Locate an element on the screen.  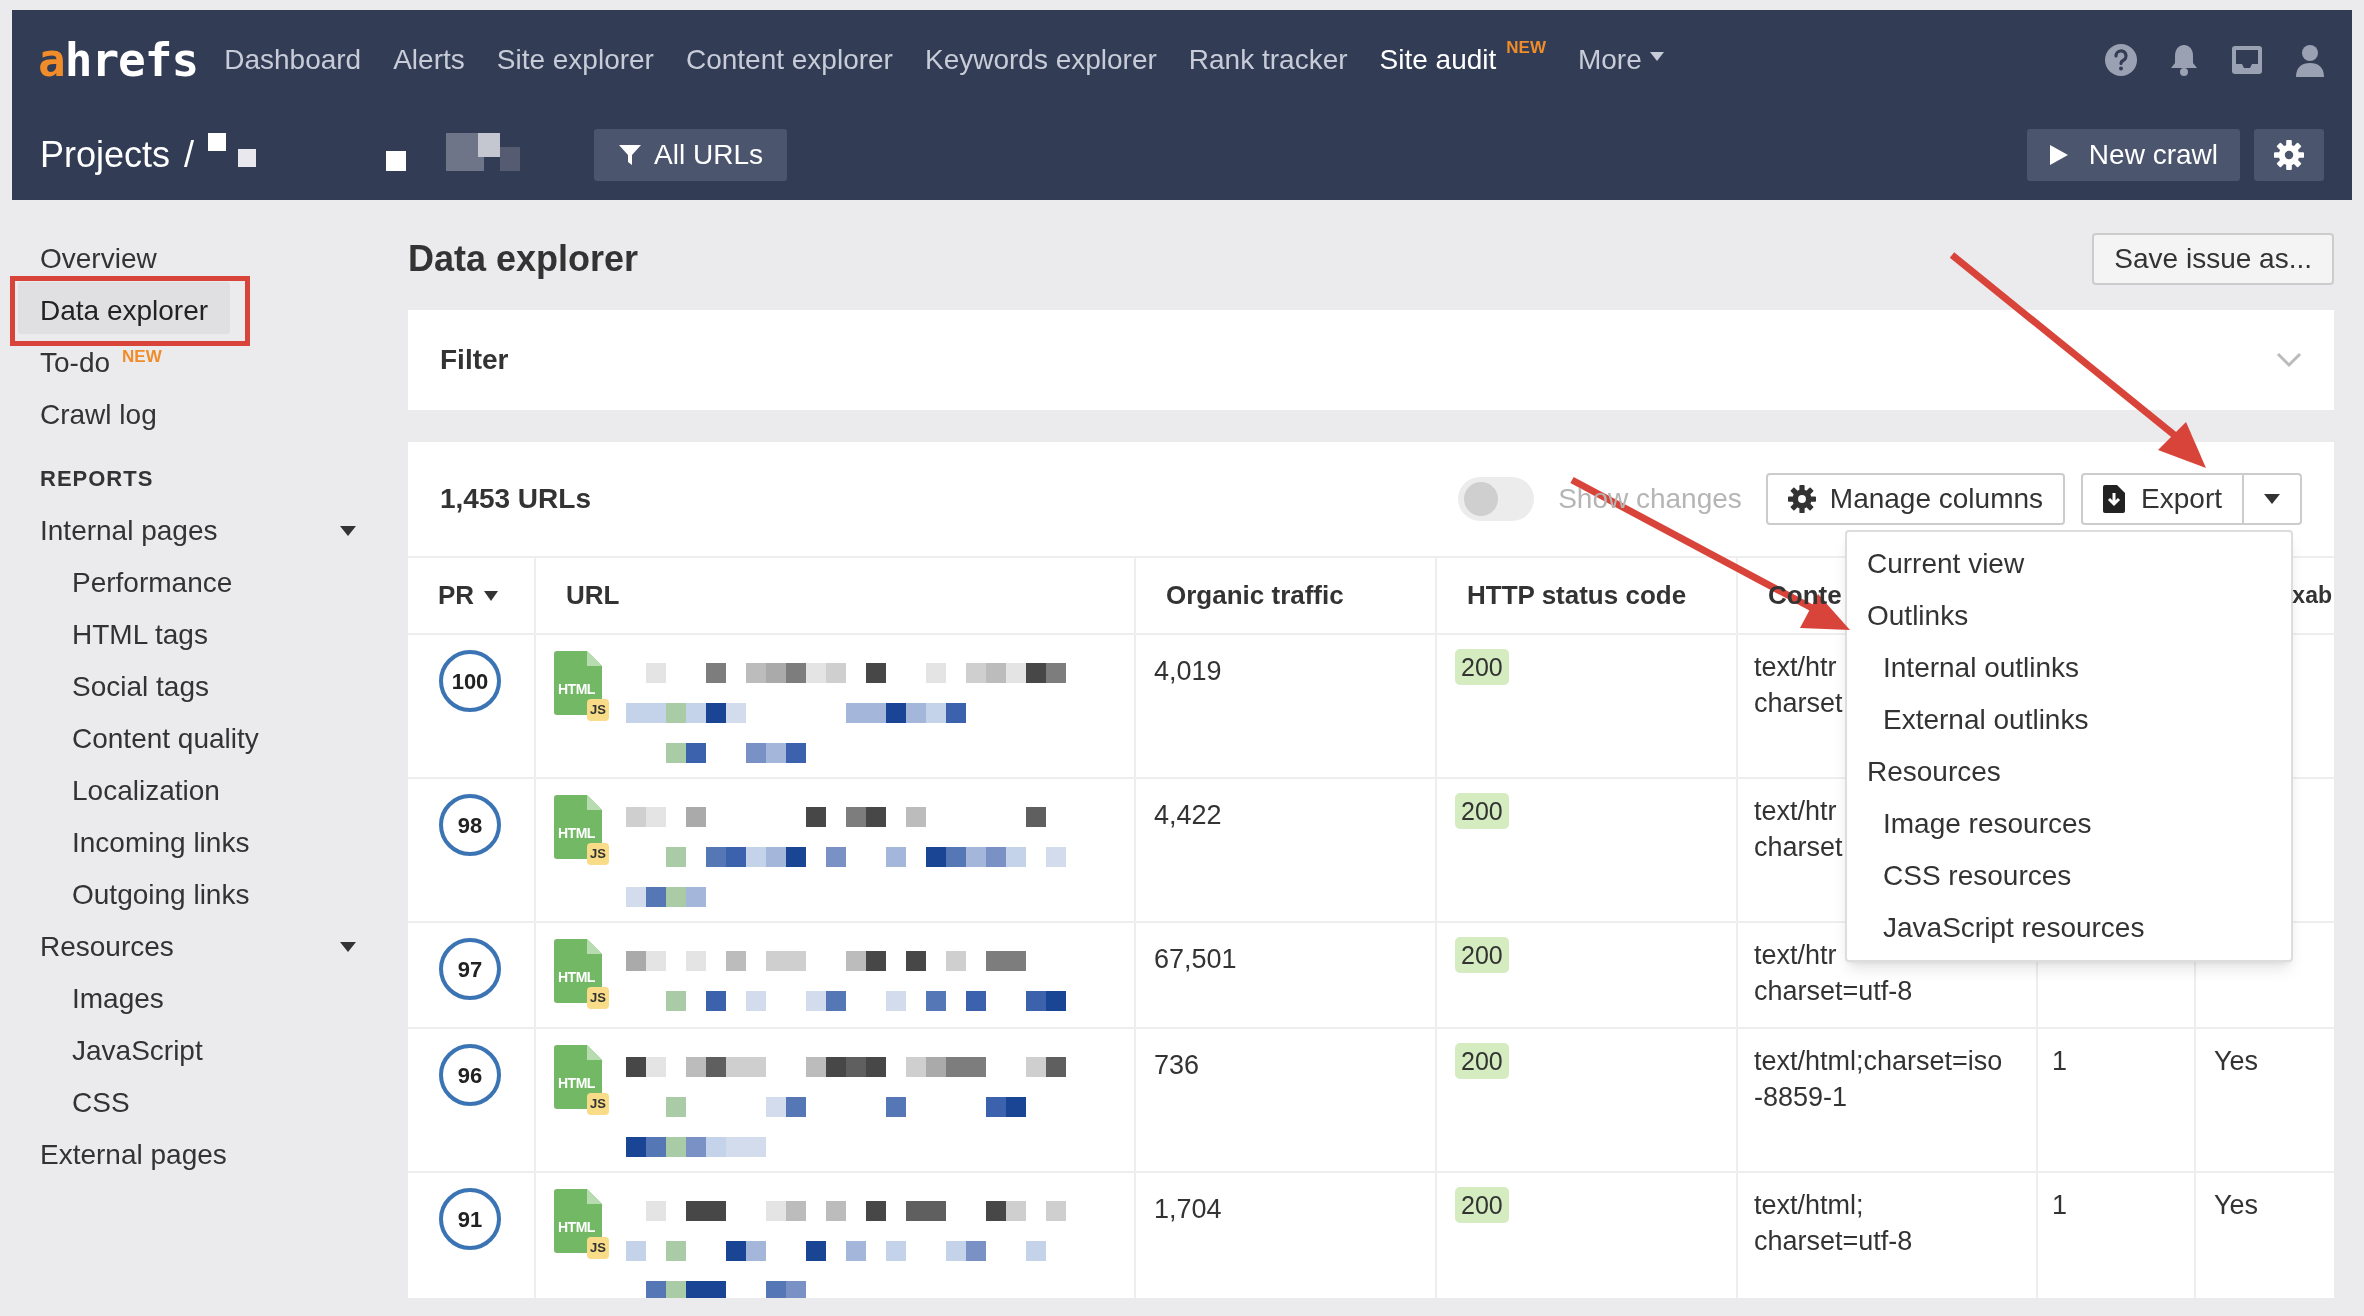
filter-button: All URLs is located at coordinates (690, 155).